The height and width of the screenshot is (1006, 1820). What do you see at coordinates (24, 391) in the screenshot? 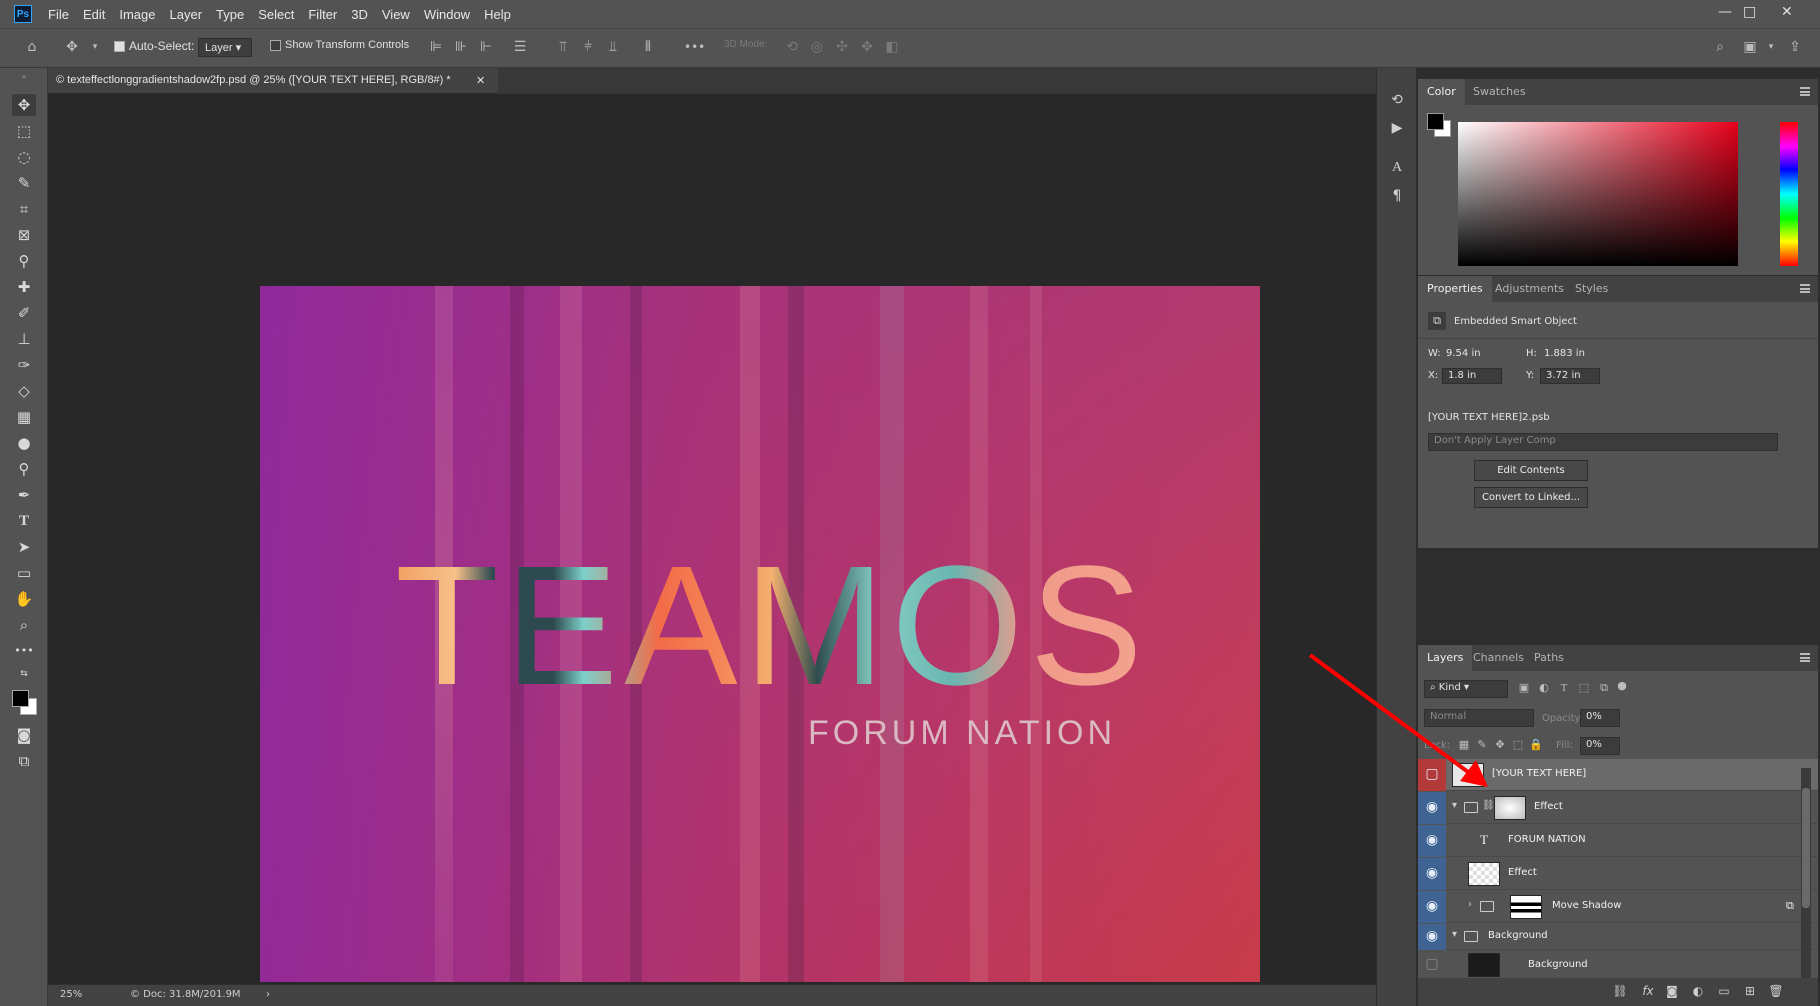
I see `eraser-tool: ◇` at bounding box center [24, 391].